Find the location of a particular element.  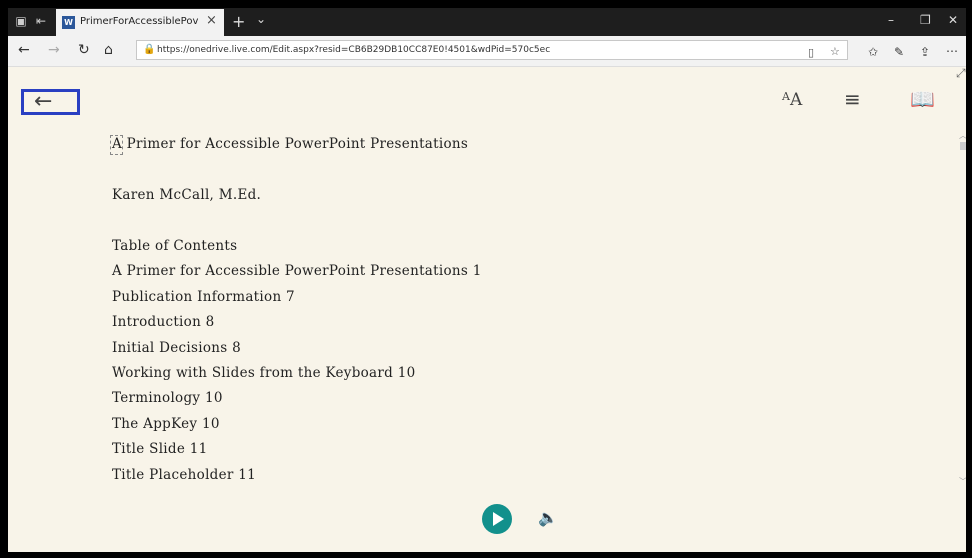

toc-heading: Table of Contents is located at coordinates (175, 246).